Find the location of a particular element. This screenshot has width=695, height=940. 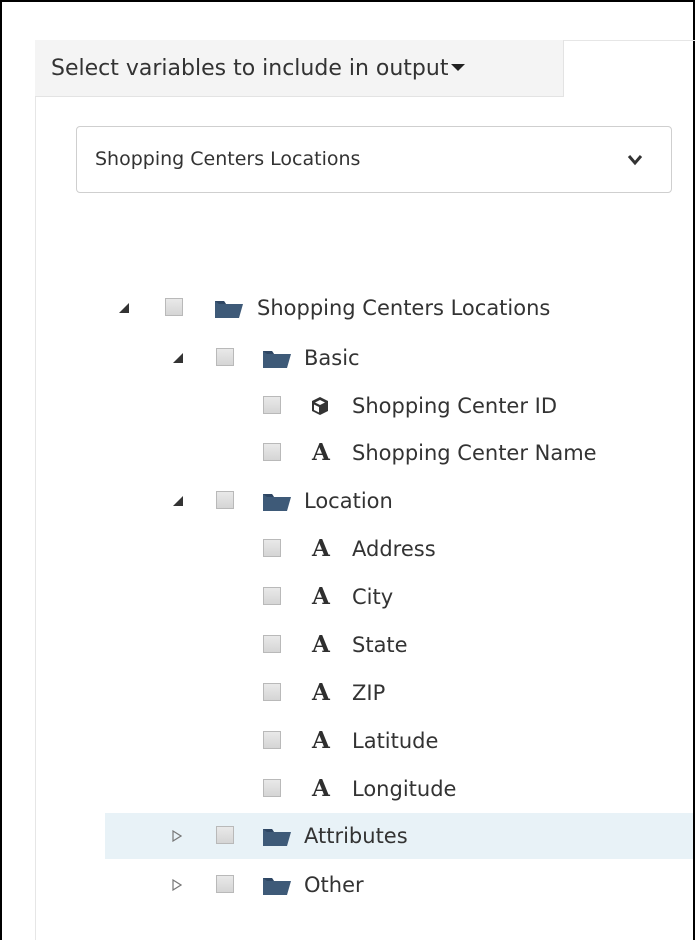

tree-leaf-shopping-center-id: Shopping Center ID is located at coordinates (385, 406).